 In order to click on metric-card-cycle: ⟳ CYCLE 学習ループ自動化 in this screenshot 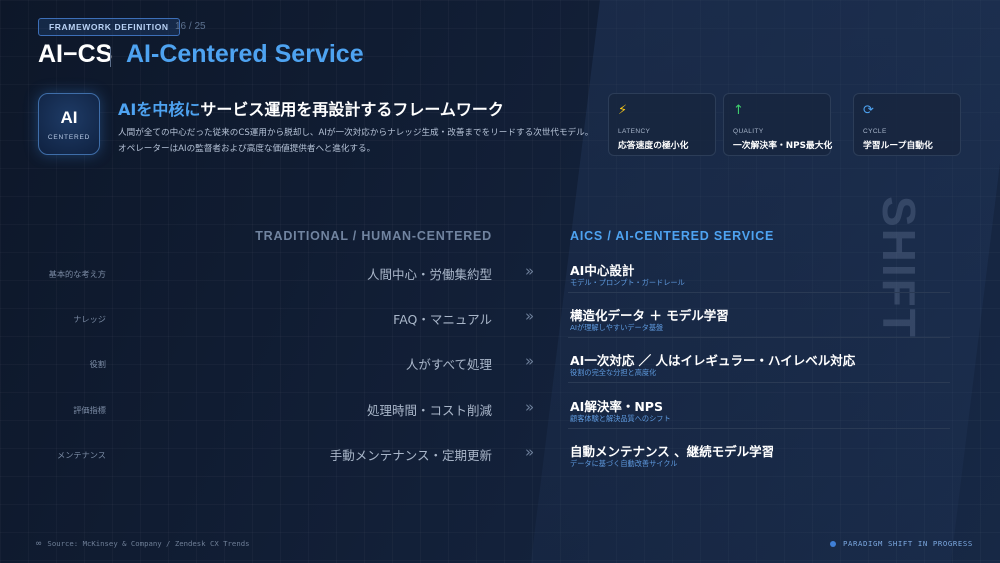, I will do `click(907, 124)`.